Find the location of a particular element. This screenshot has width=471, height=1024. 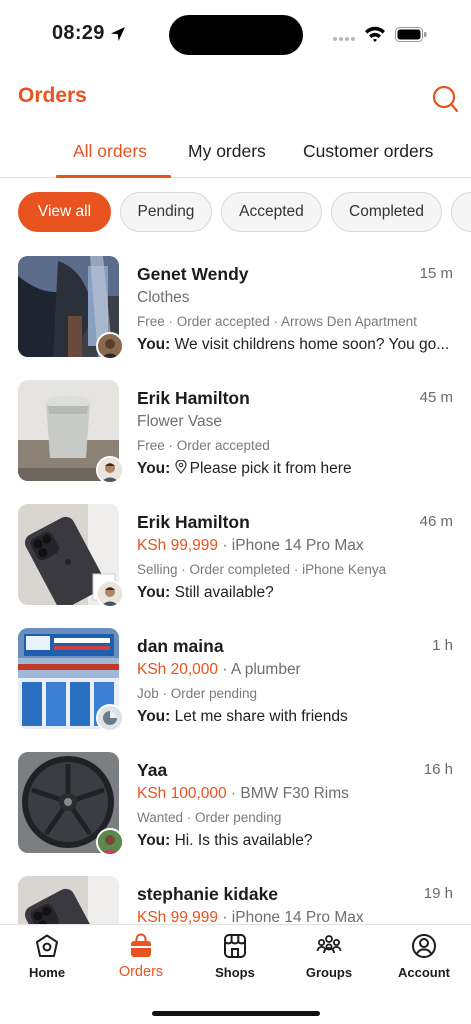

message-text: Still available? is located at coordinates (224, 592).